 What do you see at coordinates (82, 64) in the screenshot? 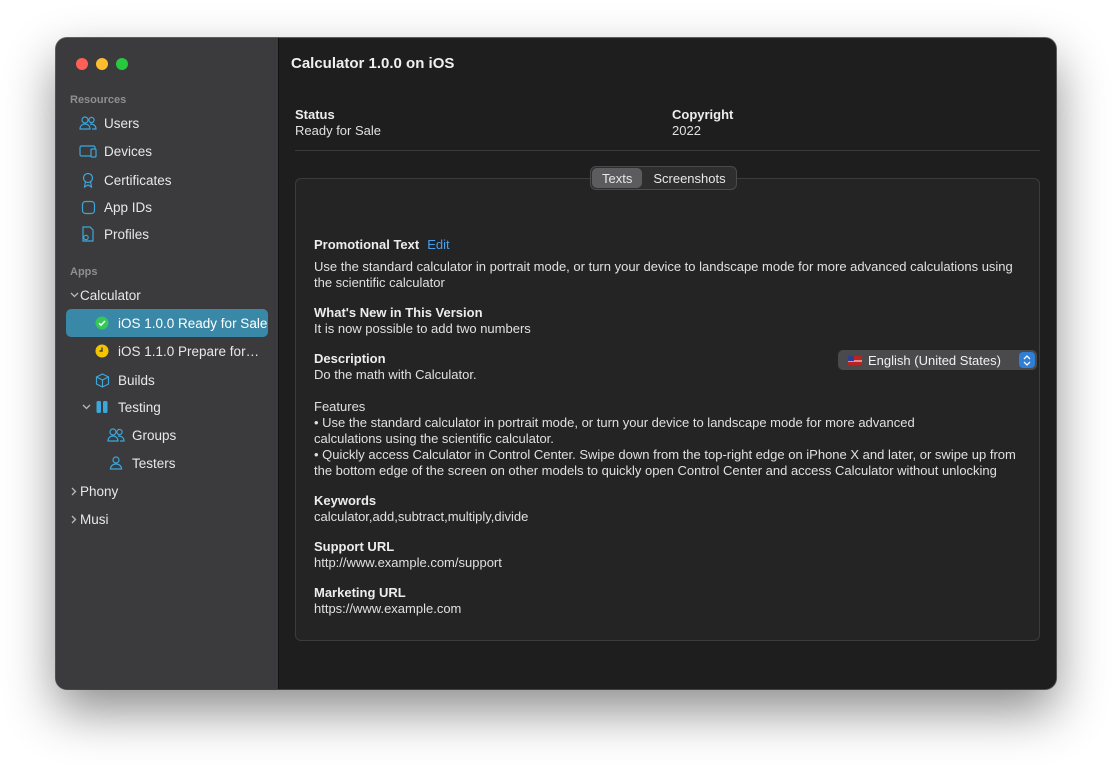
I see `close-window-button` at bounding box center [82, 64].